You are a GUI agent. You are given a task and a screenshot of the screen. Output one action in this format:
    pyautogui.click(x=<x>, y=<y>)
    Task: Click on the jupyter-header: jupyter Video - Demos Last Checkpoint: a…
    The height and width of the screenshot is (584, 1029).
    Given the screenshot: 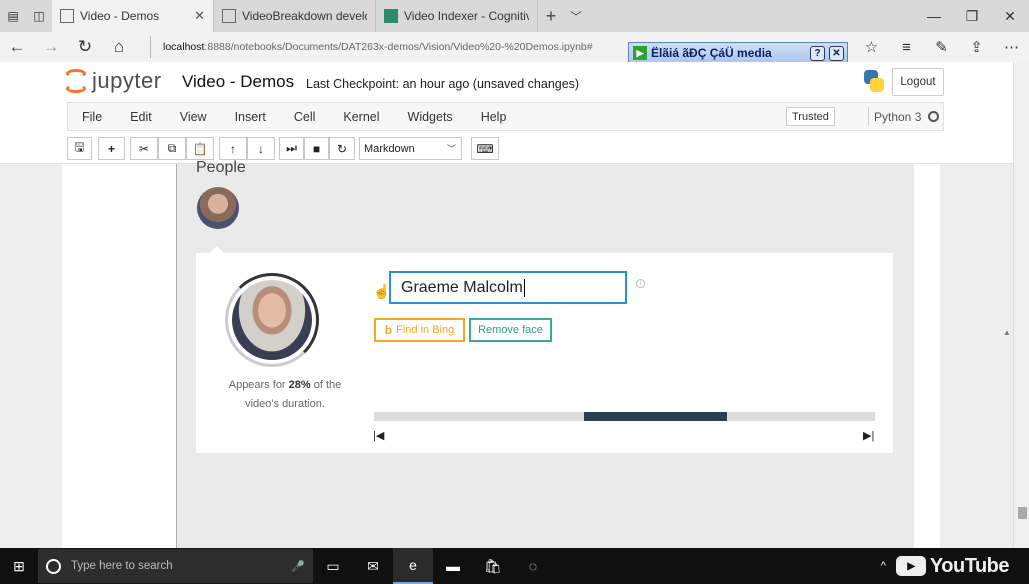 What is the action you would take?
    pyautogui.click(x=506, y=82)
    